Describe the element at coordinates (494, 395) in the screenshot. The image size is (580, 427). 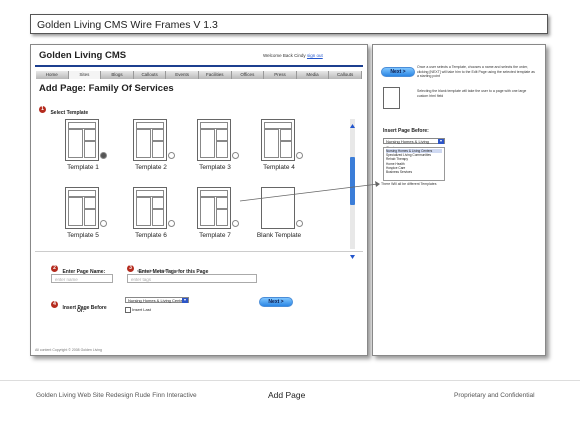
I see `footer-confidential: Proprietary and Confidential` at that location.